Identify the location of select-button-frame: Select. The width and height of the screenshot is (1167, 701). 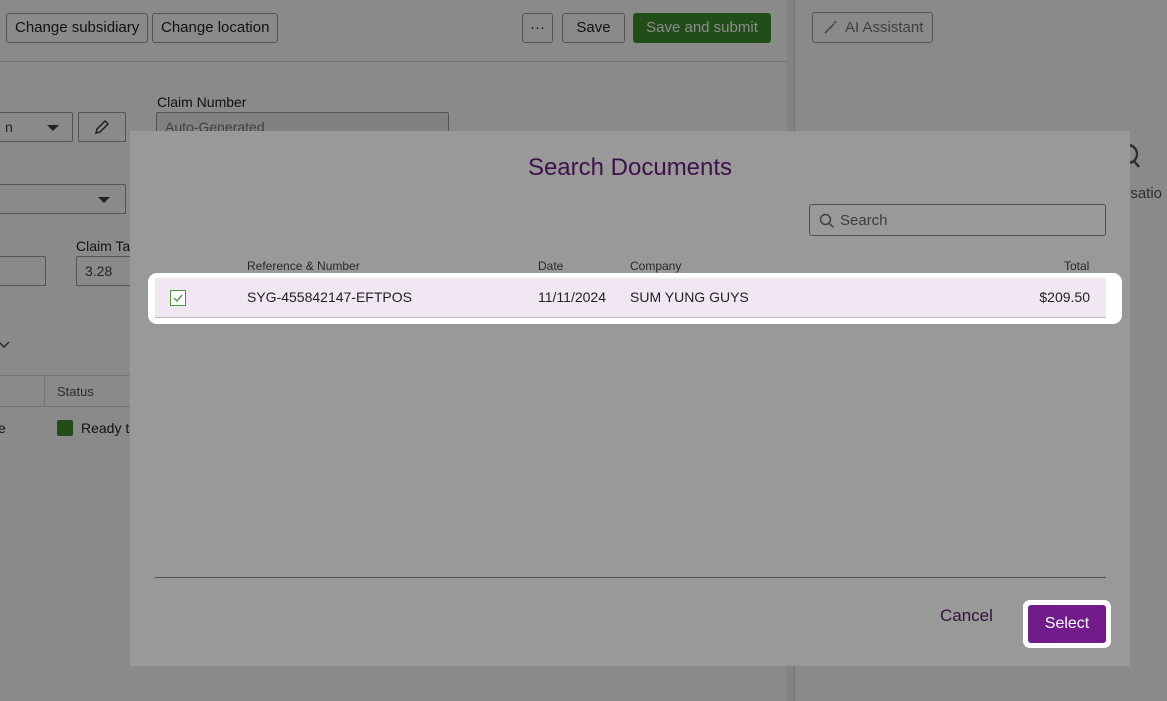
(1067, 624).